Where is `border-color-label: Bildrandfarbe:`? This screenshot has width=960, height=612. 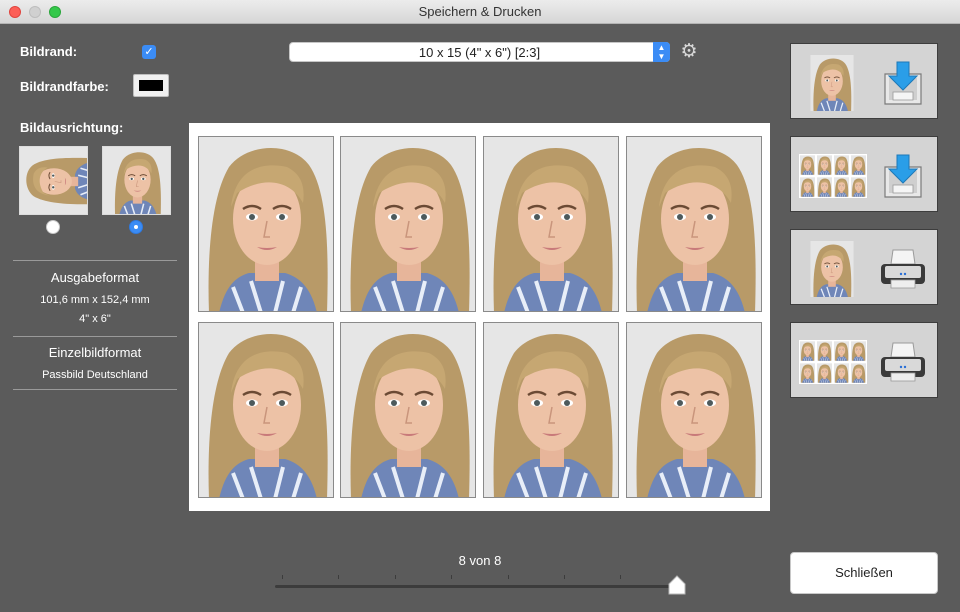
border-color-label: Bildrandfarbe: is located at coordinates (64, 86).